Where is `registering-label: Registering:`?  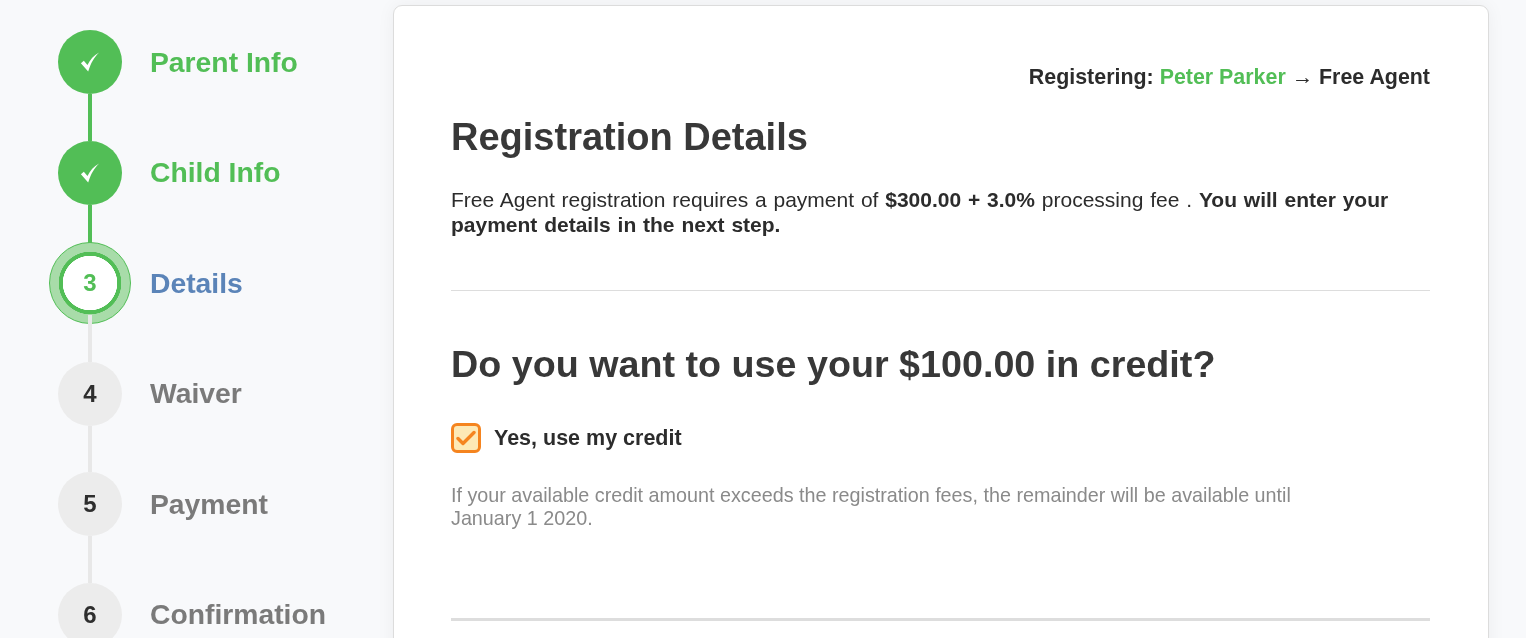 registering-label: Registering: is located at coordinates (1091, 77).